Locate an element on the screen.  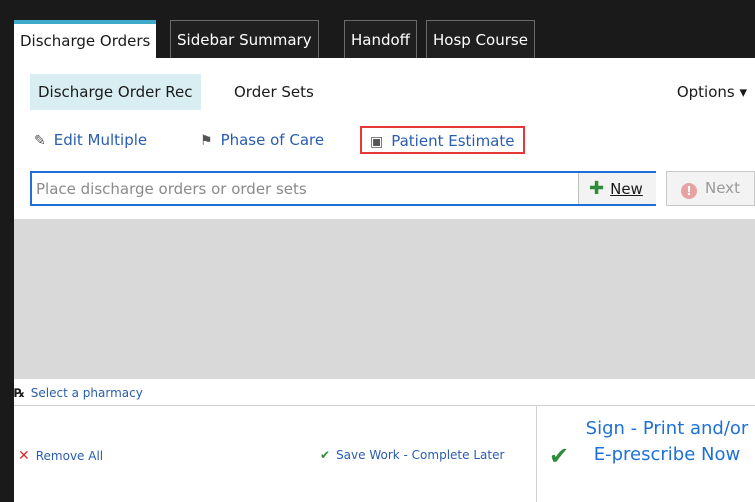
select-pharmacy-link: ℞ Select a pharmacy is located at coordinates (384, 393).